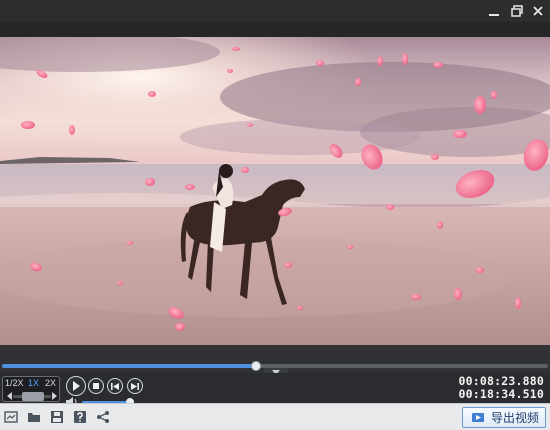  Describe the element at coordinates (478, 417) in the screenshot. I see `export-video-icon` at that location.